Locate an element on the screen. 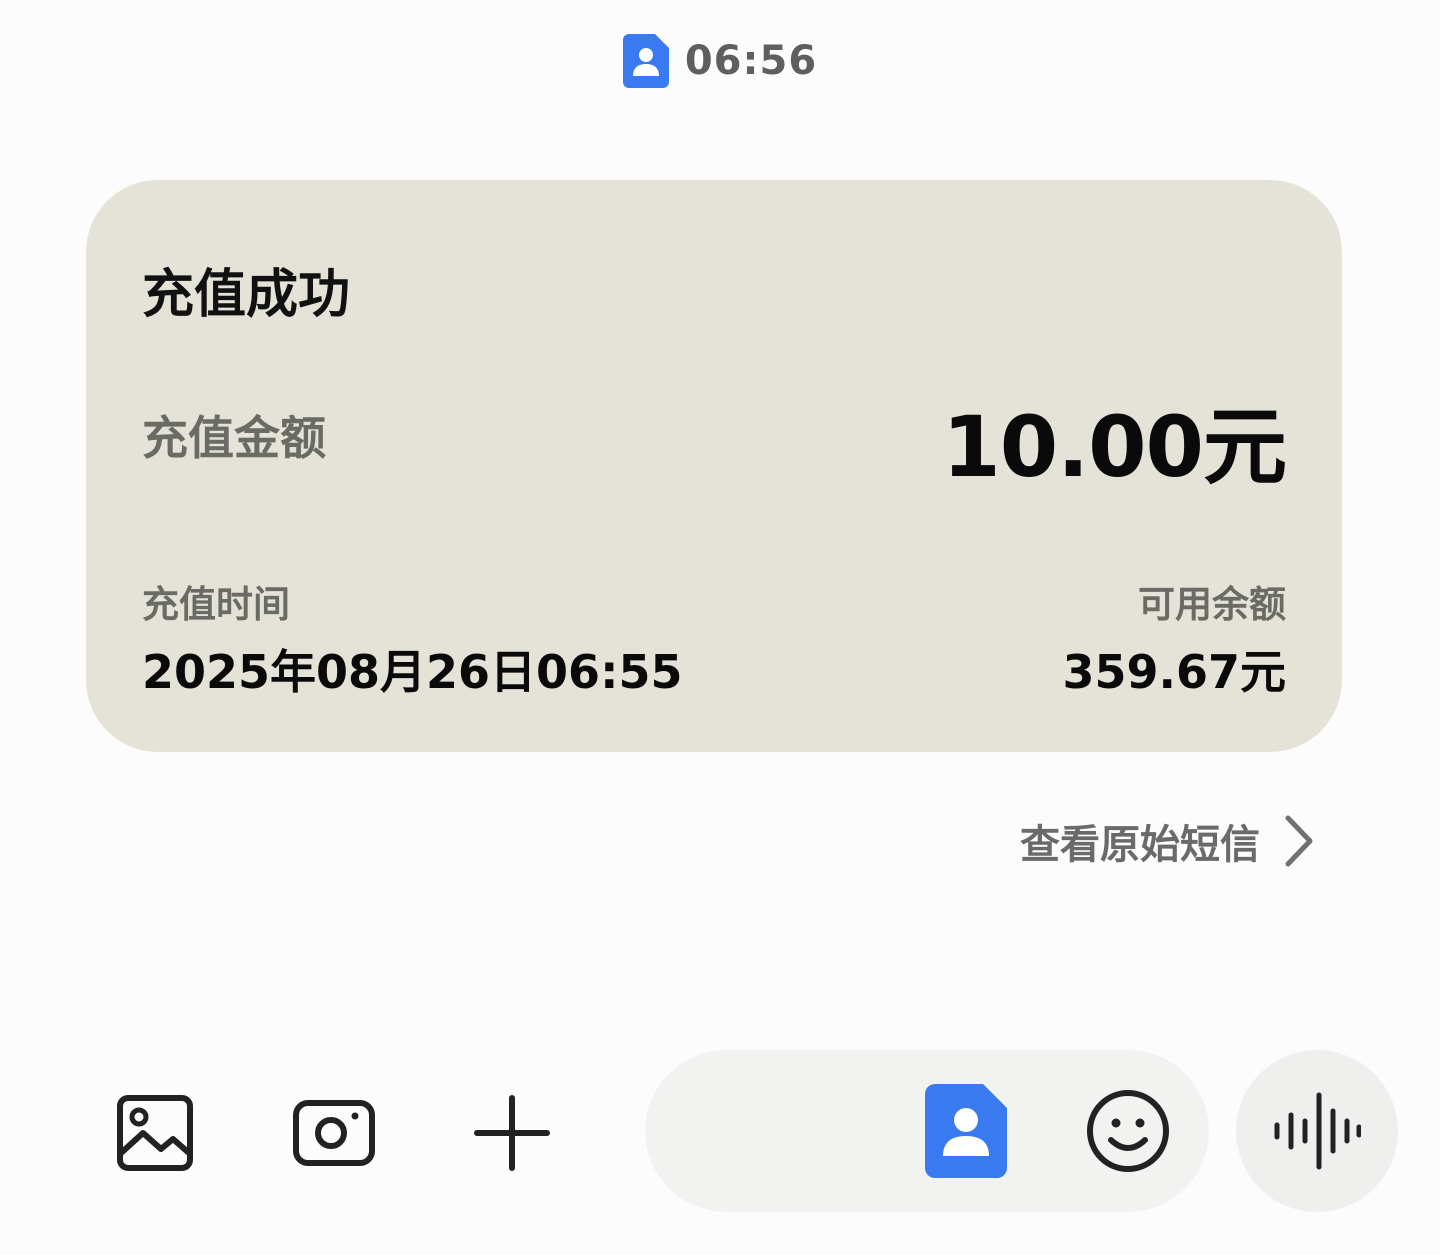  add-attachment-button is located at coordinates (512, 1133).